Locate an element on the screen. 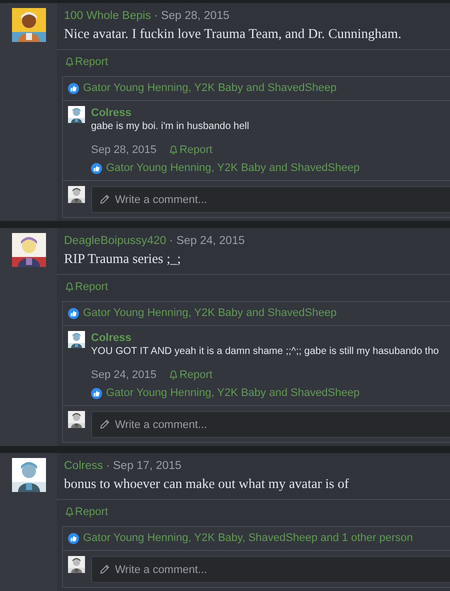  comment-text: gabe is my boi. i'm in husbando hell is located at coordinates (170, 127).